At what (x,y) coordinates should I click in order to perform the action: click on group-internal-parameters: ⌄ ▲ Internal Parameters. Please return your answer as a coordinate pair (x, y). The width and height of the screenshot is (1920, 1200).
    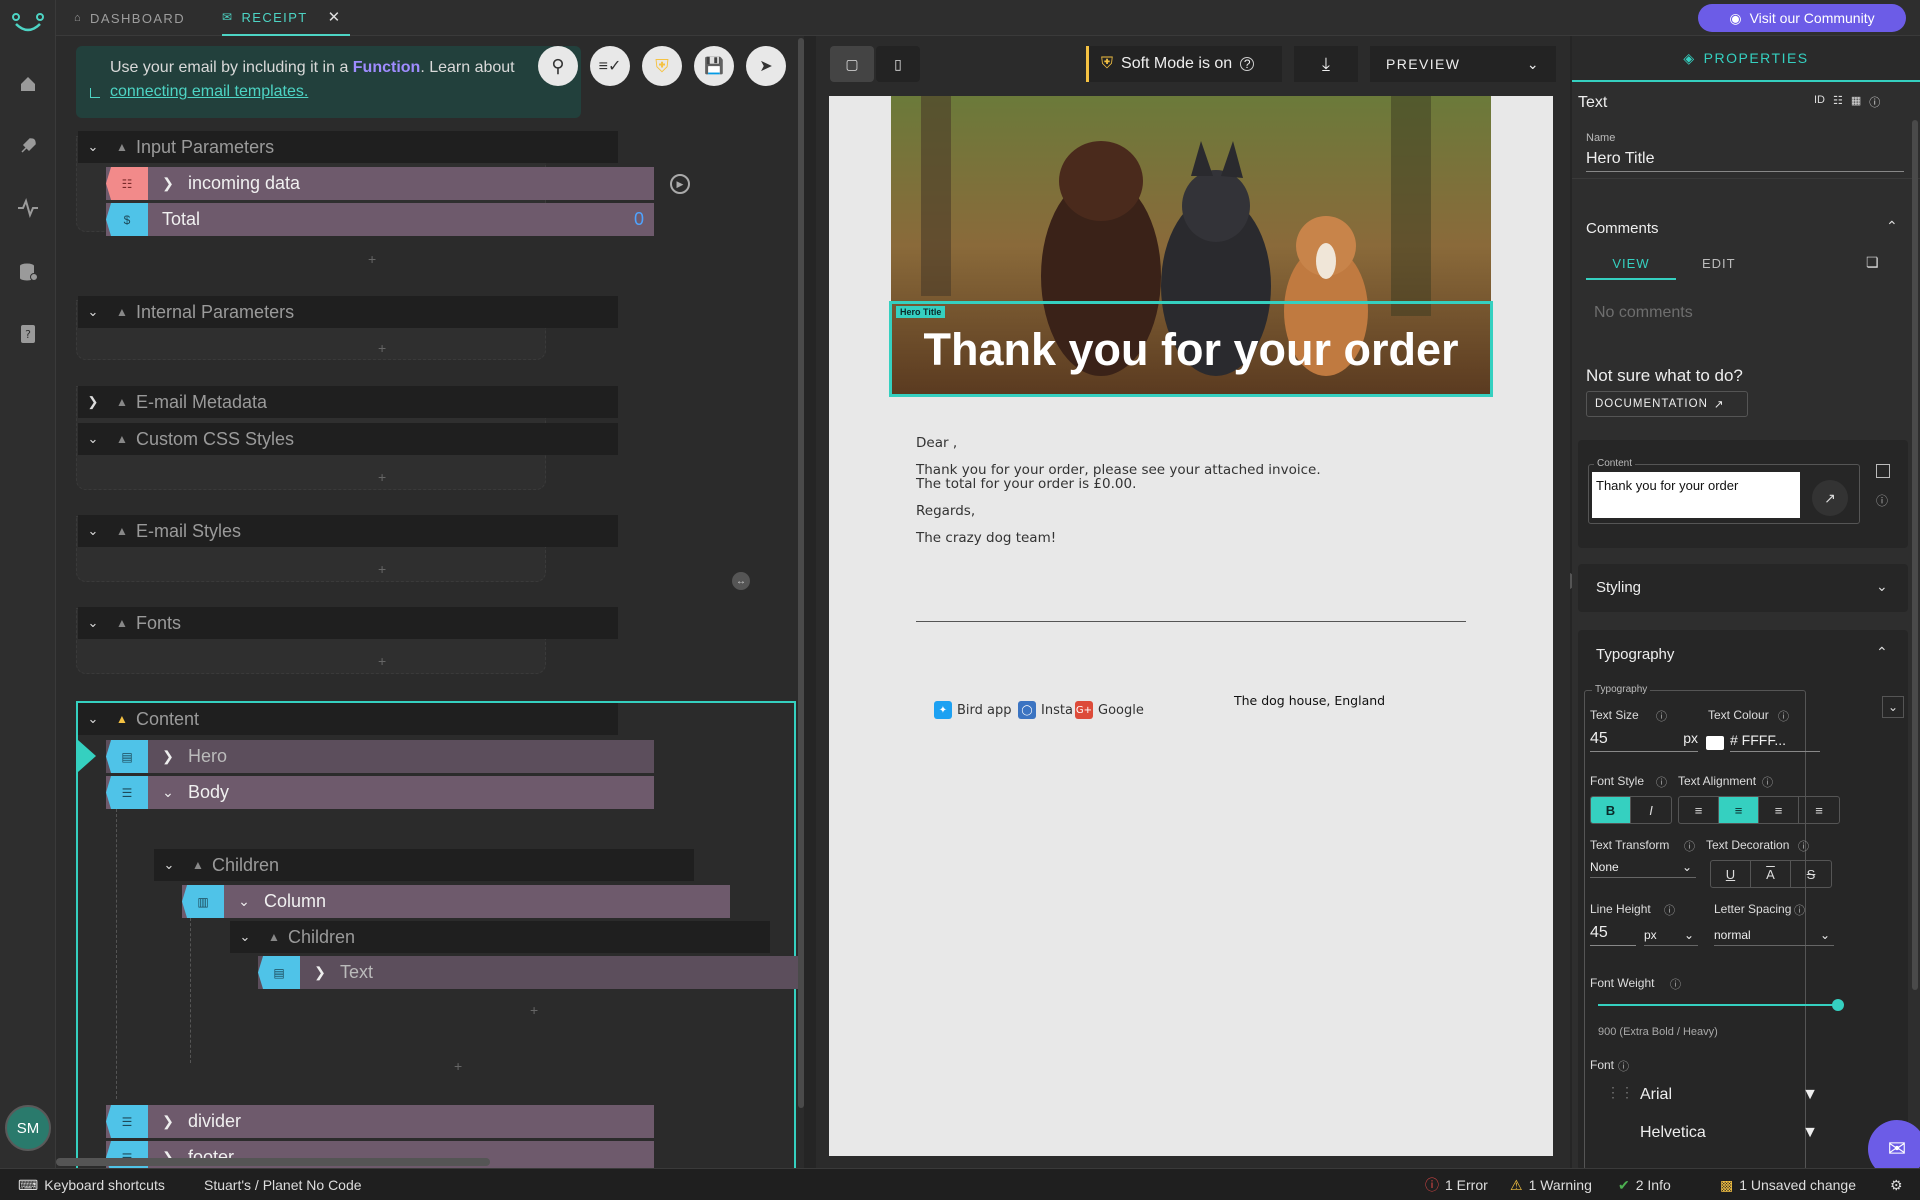
    Looking at the image, I should click on (348, 312).